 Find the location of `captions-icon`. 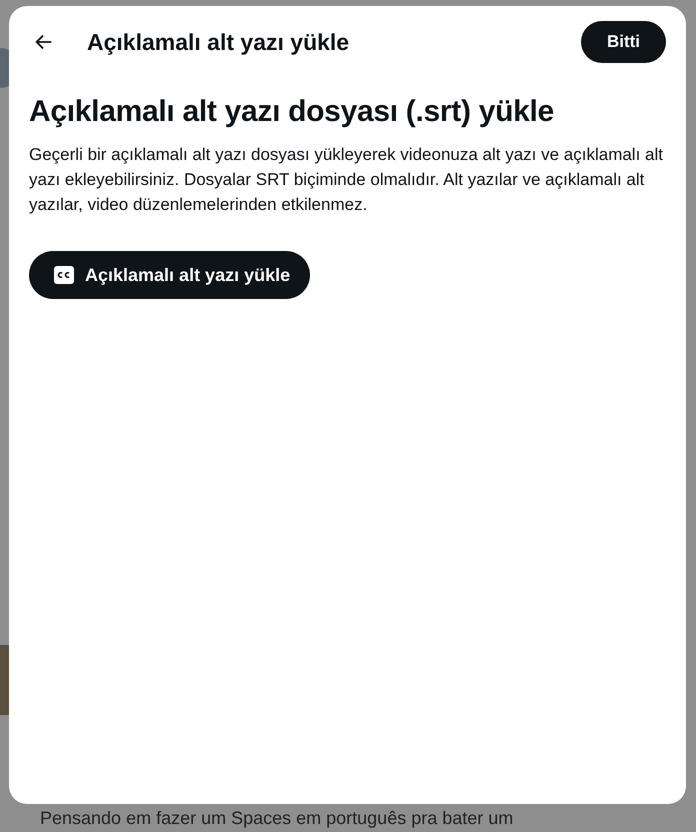

captions-icon is located at coordinates (64, 275).